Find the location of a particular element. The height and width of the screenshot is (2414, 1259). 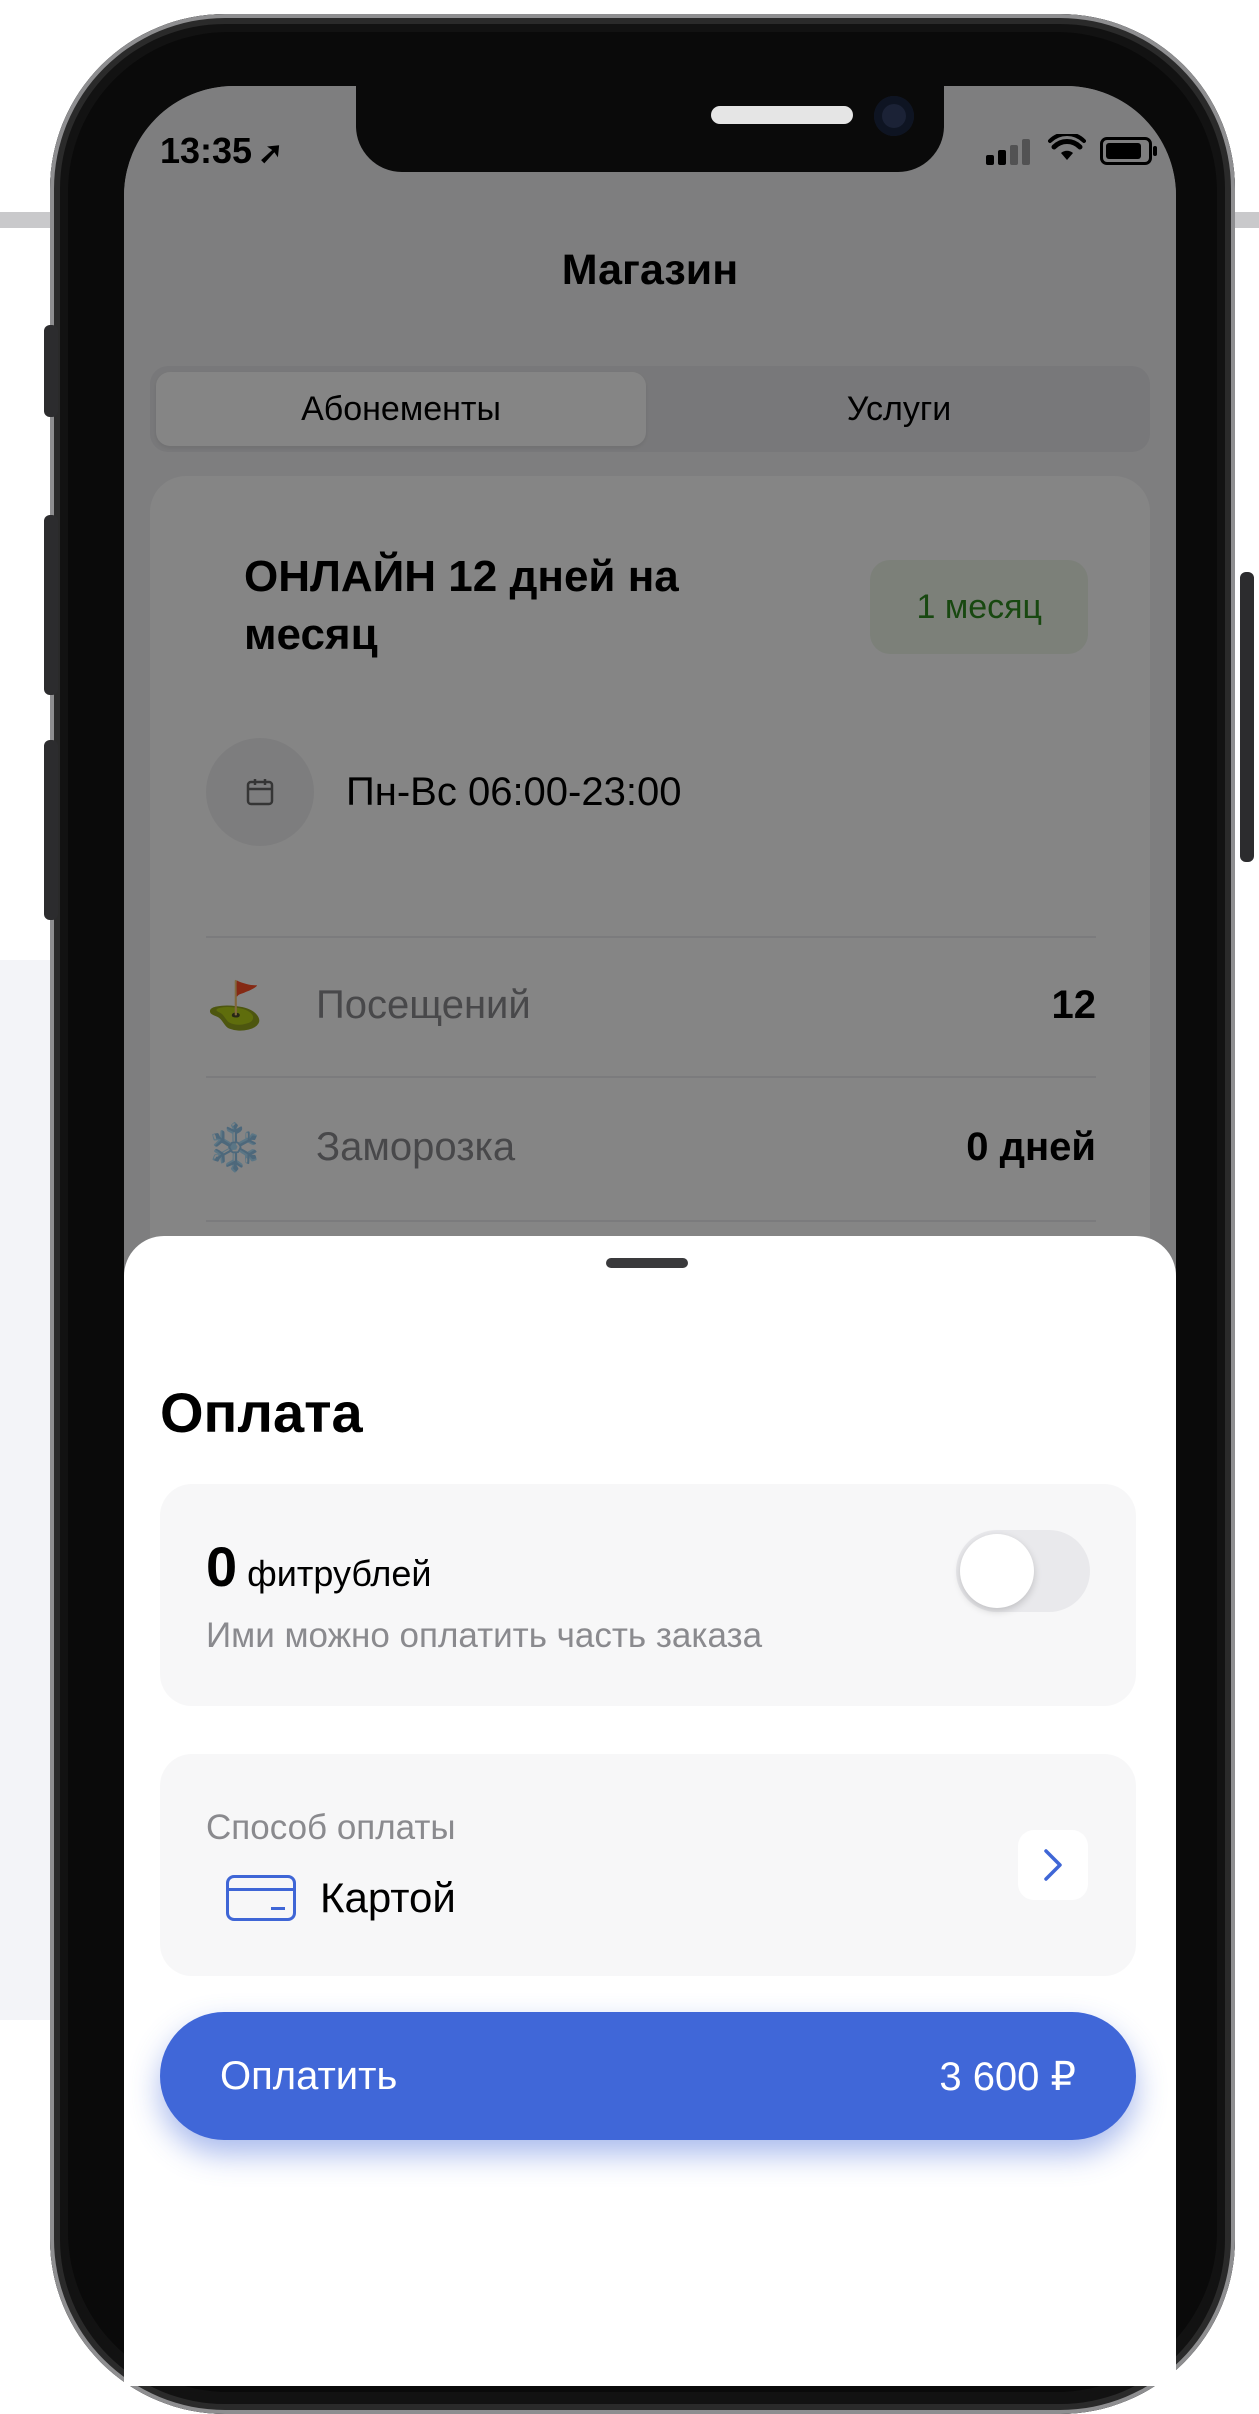

fitrubles-toggle is located at coordinates (1023, 1571).